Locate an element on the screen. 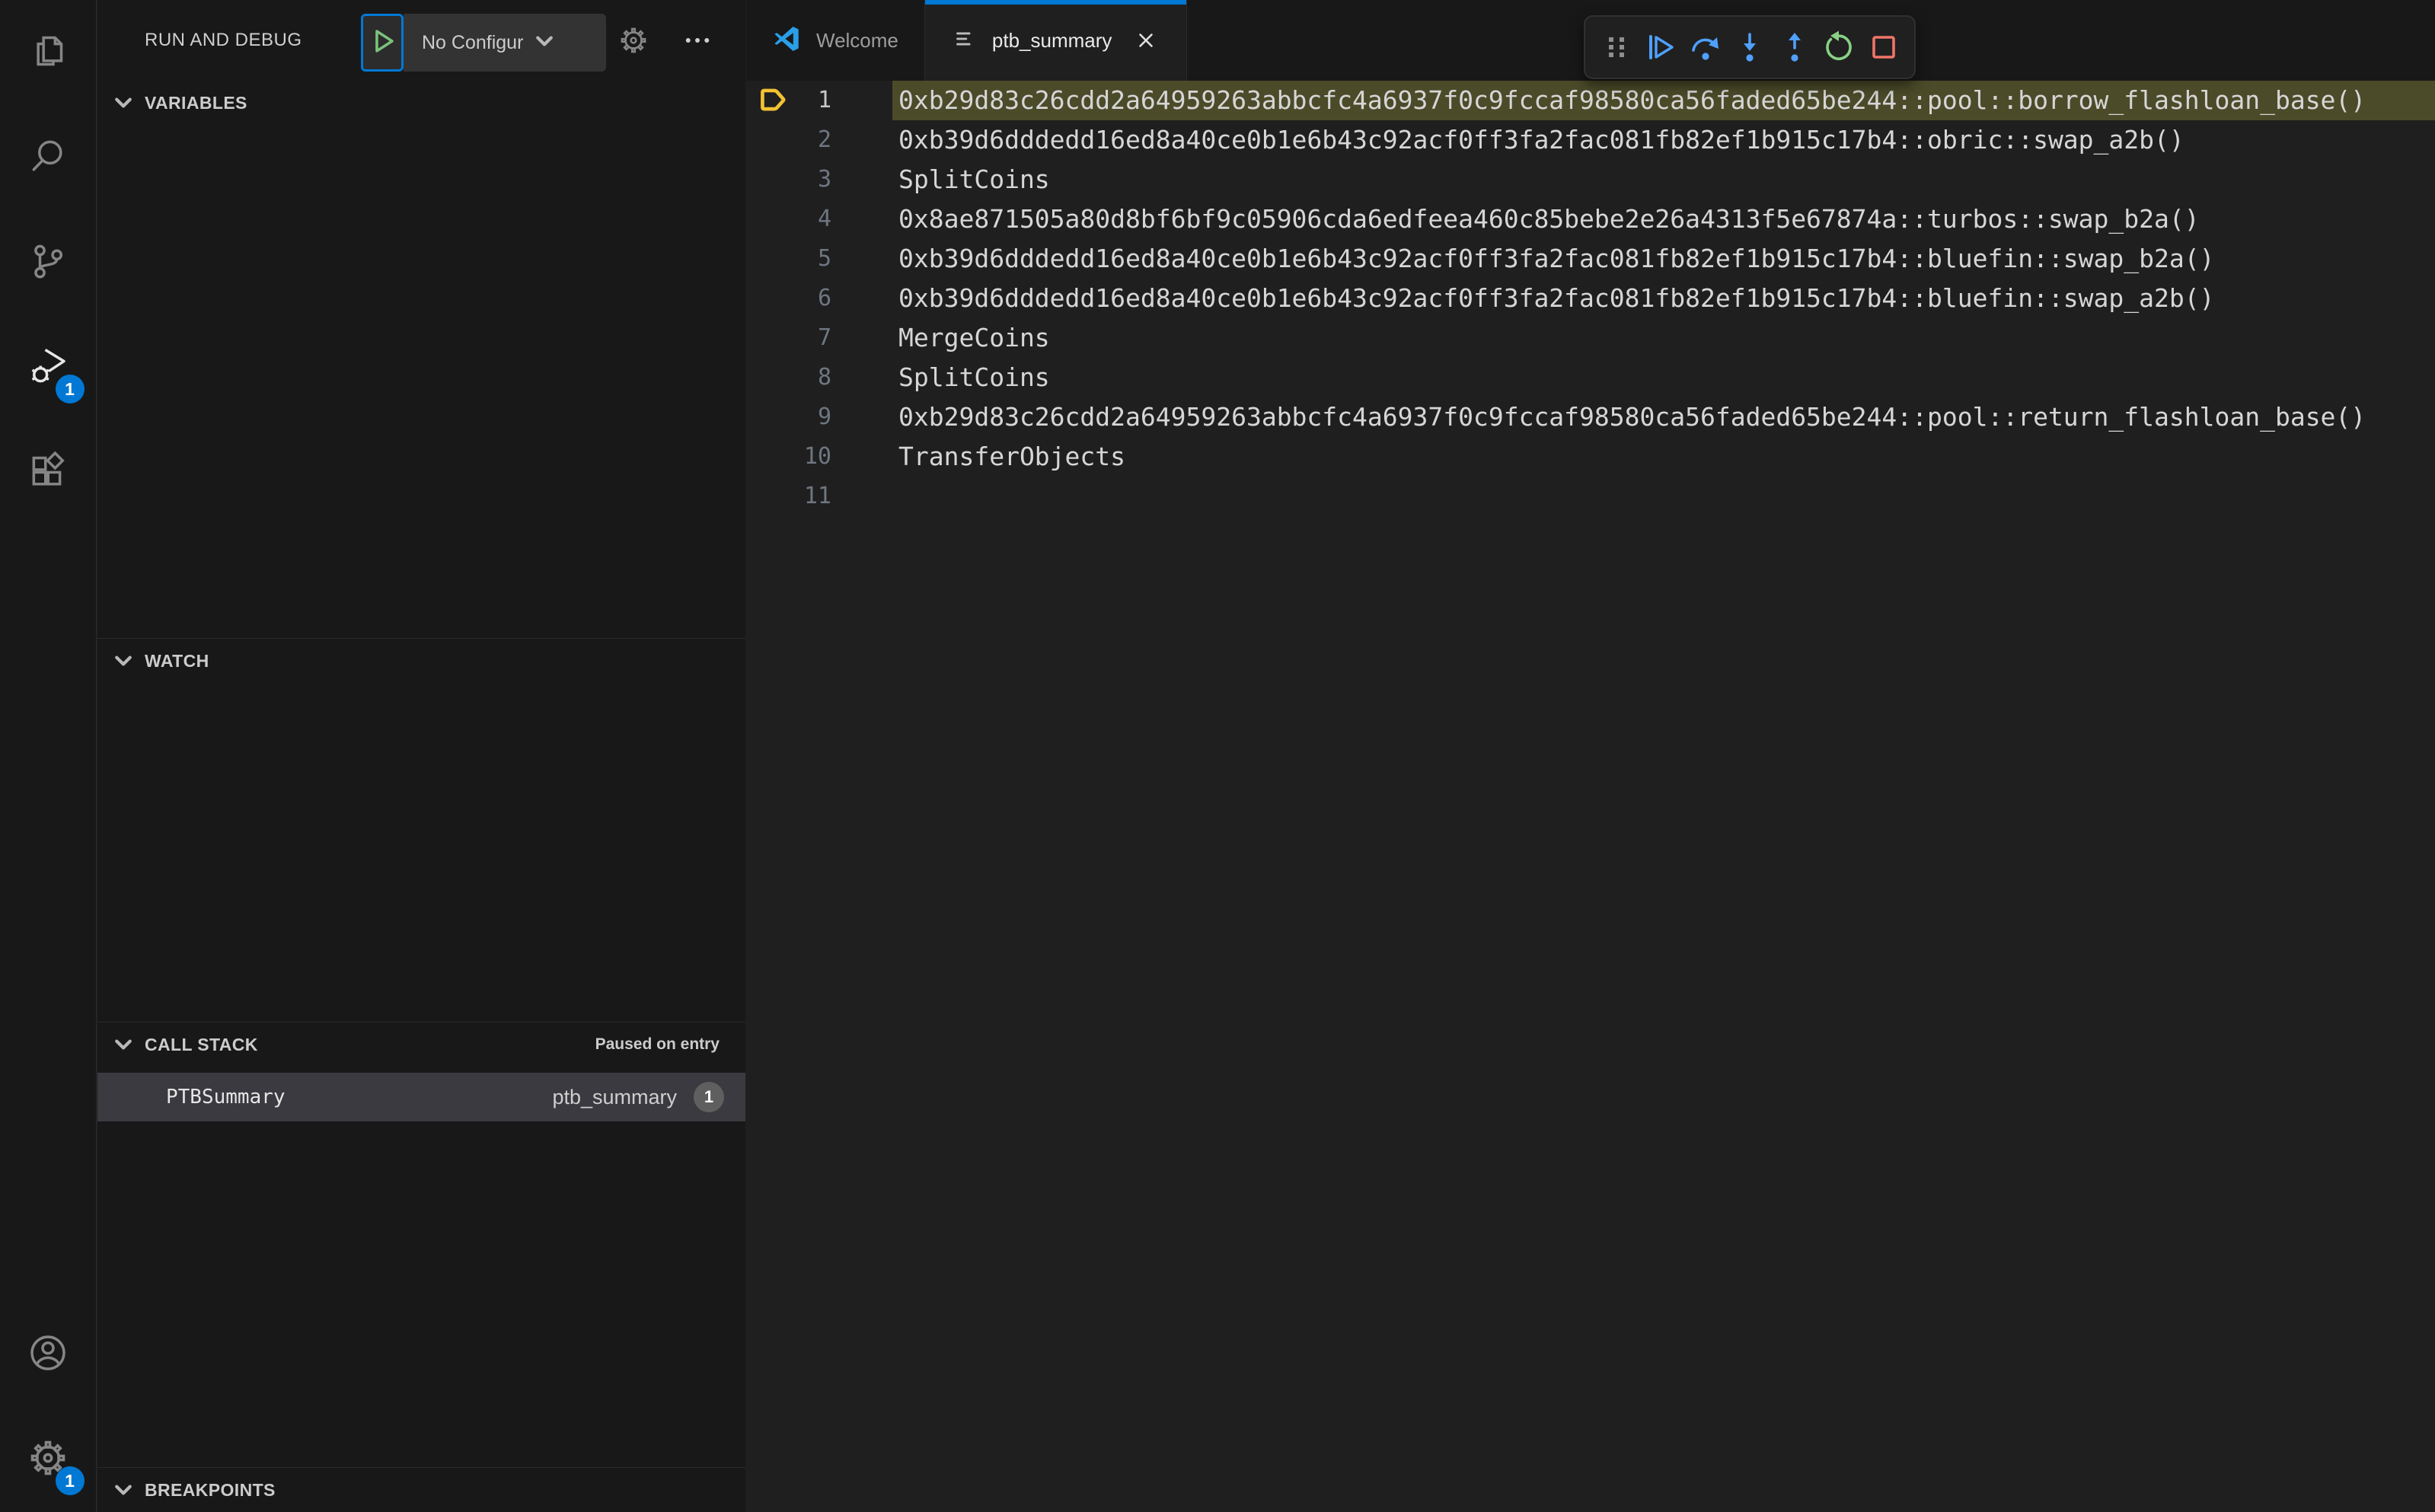 The width and height of the screenshot is (2435, 1512). watch-section-header: WATCH is located at coordinates (421, 661).